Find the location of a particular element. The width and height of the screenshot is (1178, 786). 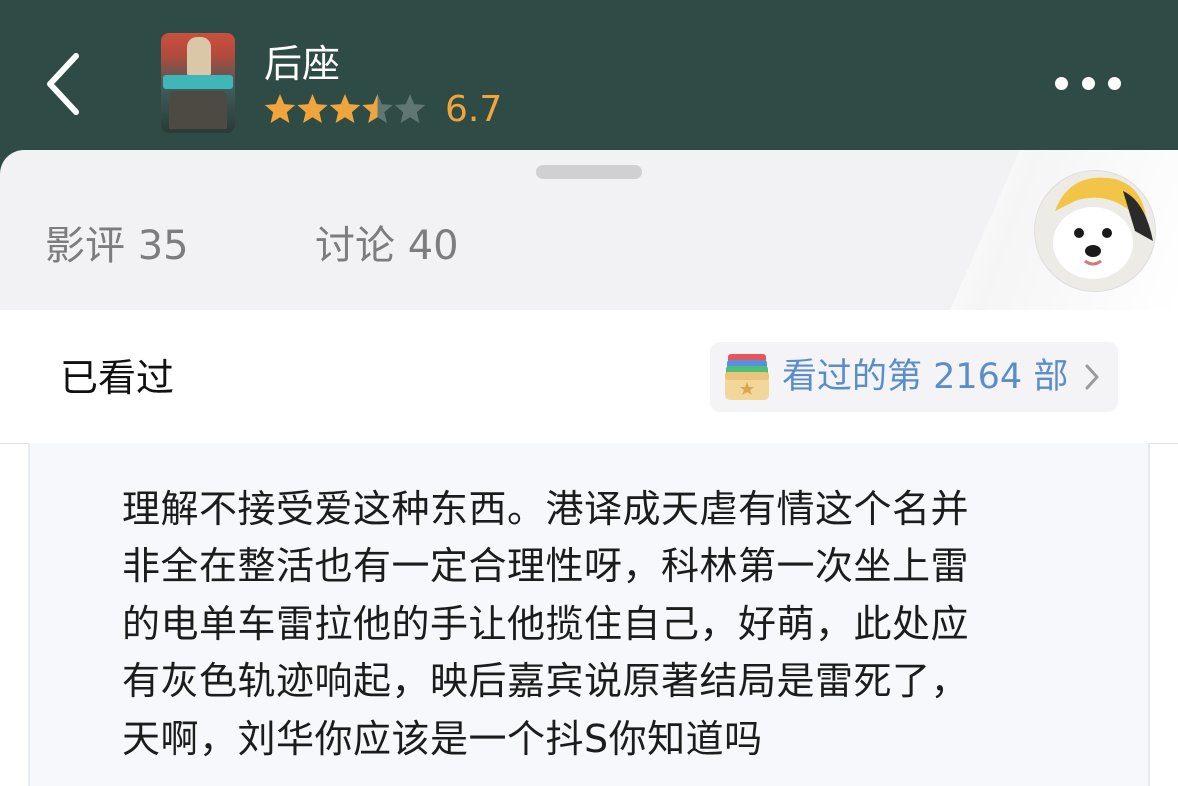

star-rating-icon is located at coordinates (345, 108).